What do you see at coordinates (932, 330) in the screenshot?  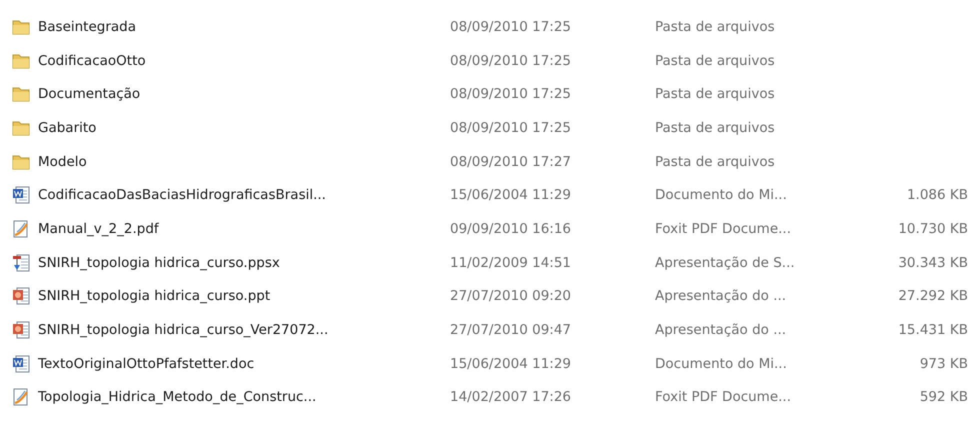 I see `file-size: 15.431 KB` at bounding box center [932, 330].